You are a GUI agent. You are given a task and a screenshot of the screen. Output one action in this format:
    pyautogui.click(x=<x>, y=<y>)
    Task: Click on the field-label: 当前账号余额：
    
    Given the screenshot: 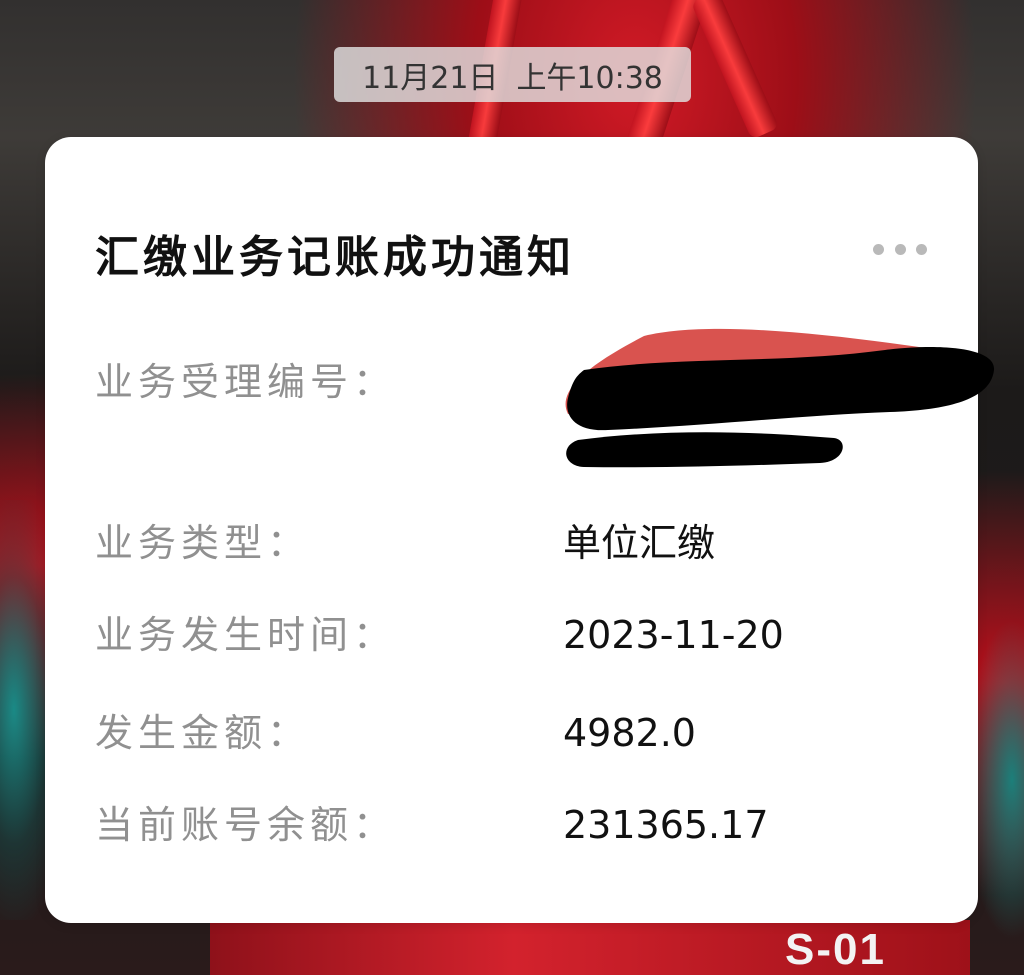 What is the action you would take?
    pyautogui.click(x=246, y=825)
    